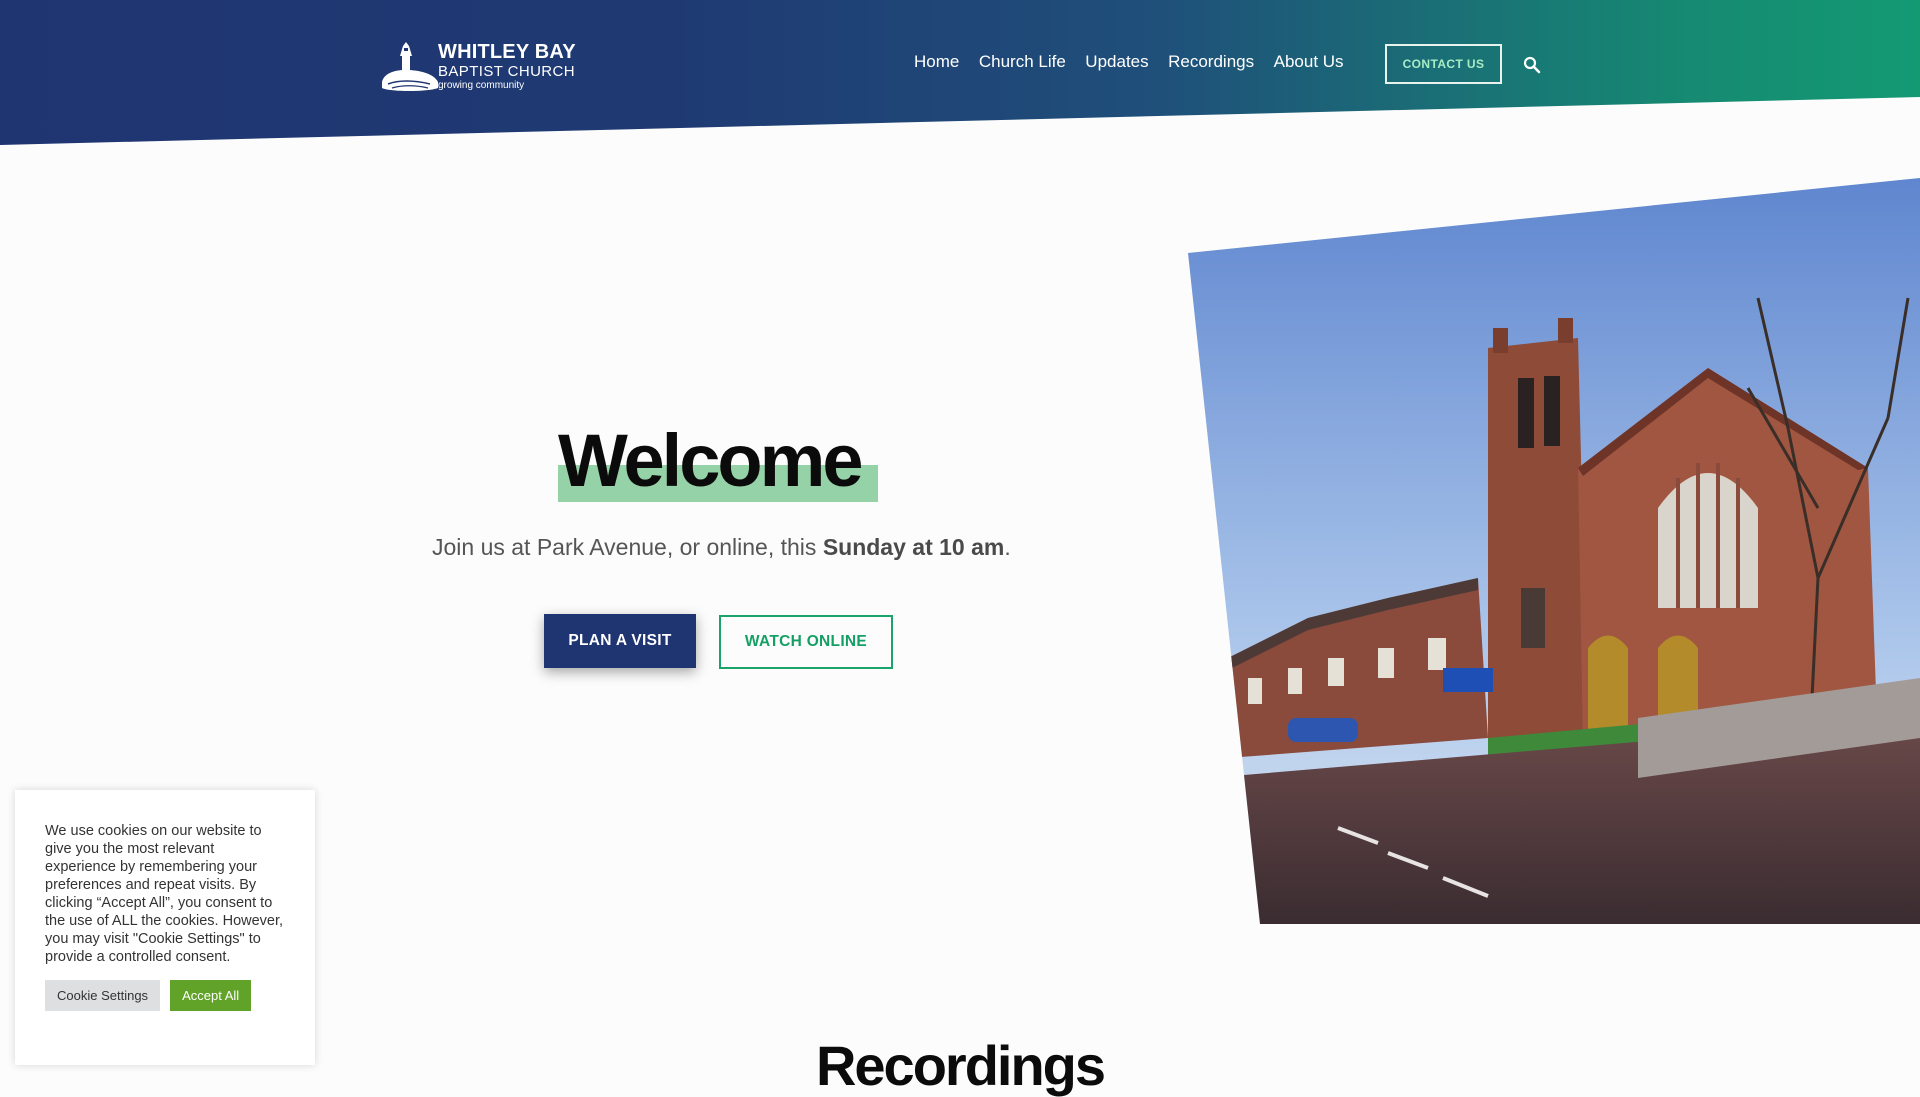 The width and height of the screenshot is (1920, 1097). I want to click on cookie-settings-button: Cookie Settings, so click(103, 995).